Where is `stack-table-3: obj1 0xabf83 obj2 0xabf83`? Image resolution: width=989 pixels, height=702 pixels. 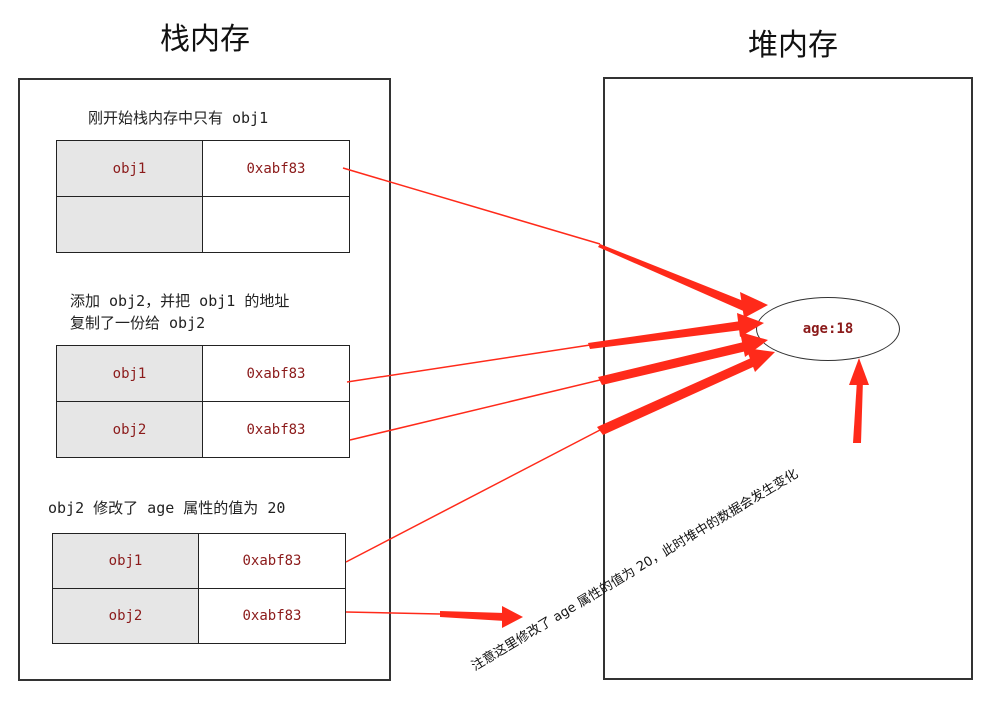 stack-table-3: obj1 0xabf83 obj2 0xabf83 is located at coordinates (199, 588).